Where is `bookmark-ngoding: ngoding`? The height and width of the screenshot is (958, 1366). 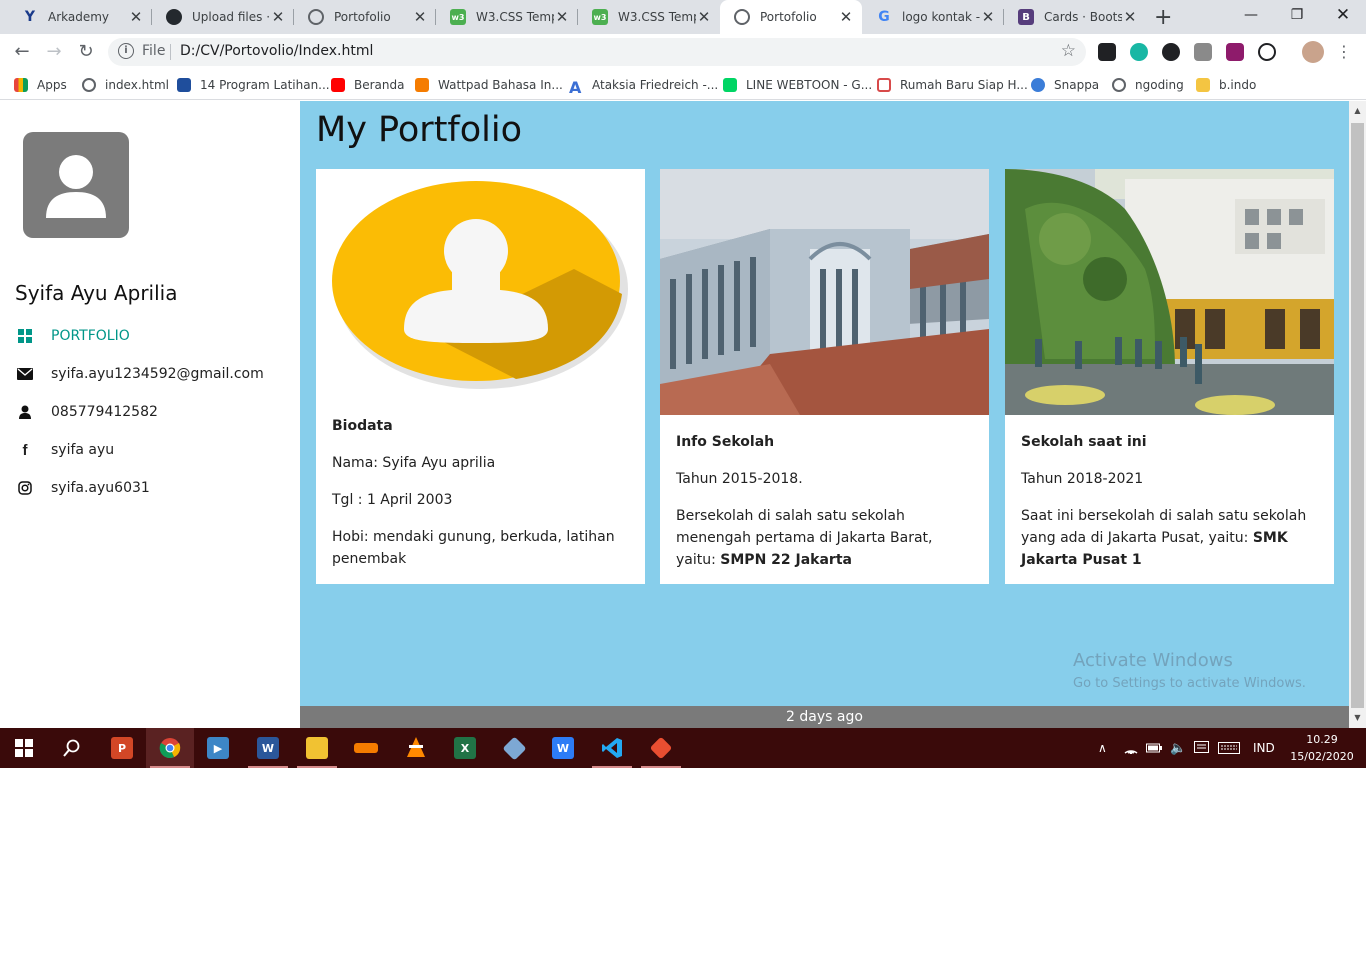
bookmark-ngoding: ngoding is located at coordinates (1148, 85).